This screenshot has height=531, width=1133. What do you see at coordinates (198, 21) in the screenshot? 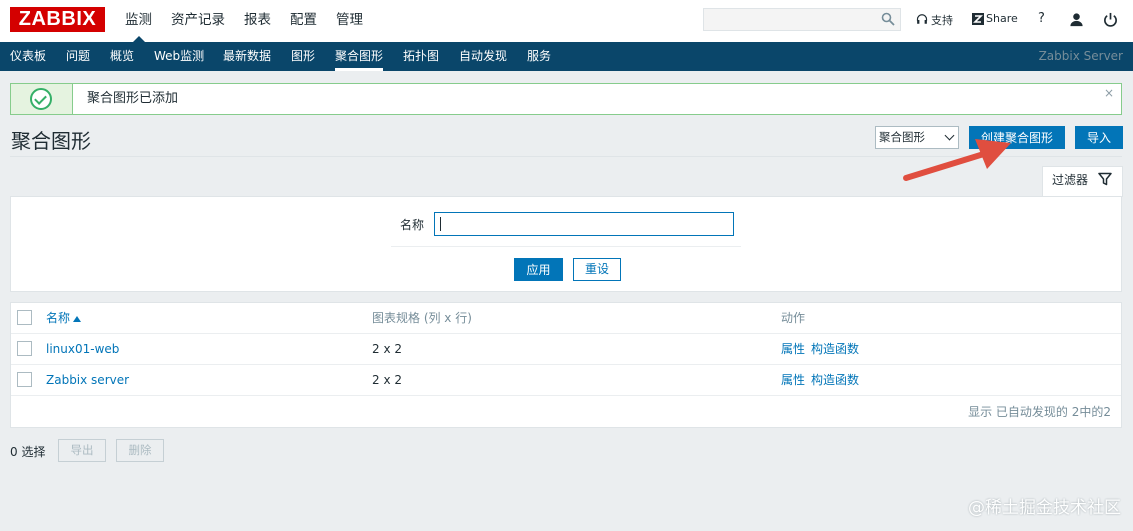
I see `menu-inventory: 资产记录` at bounding box center [198, 21].